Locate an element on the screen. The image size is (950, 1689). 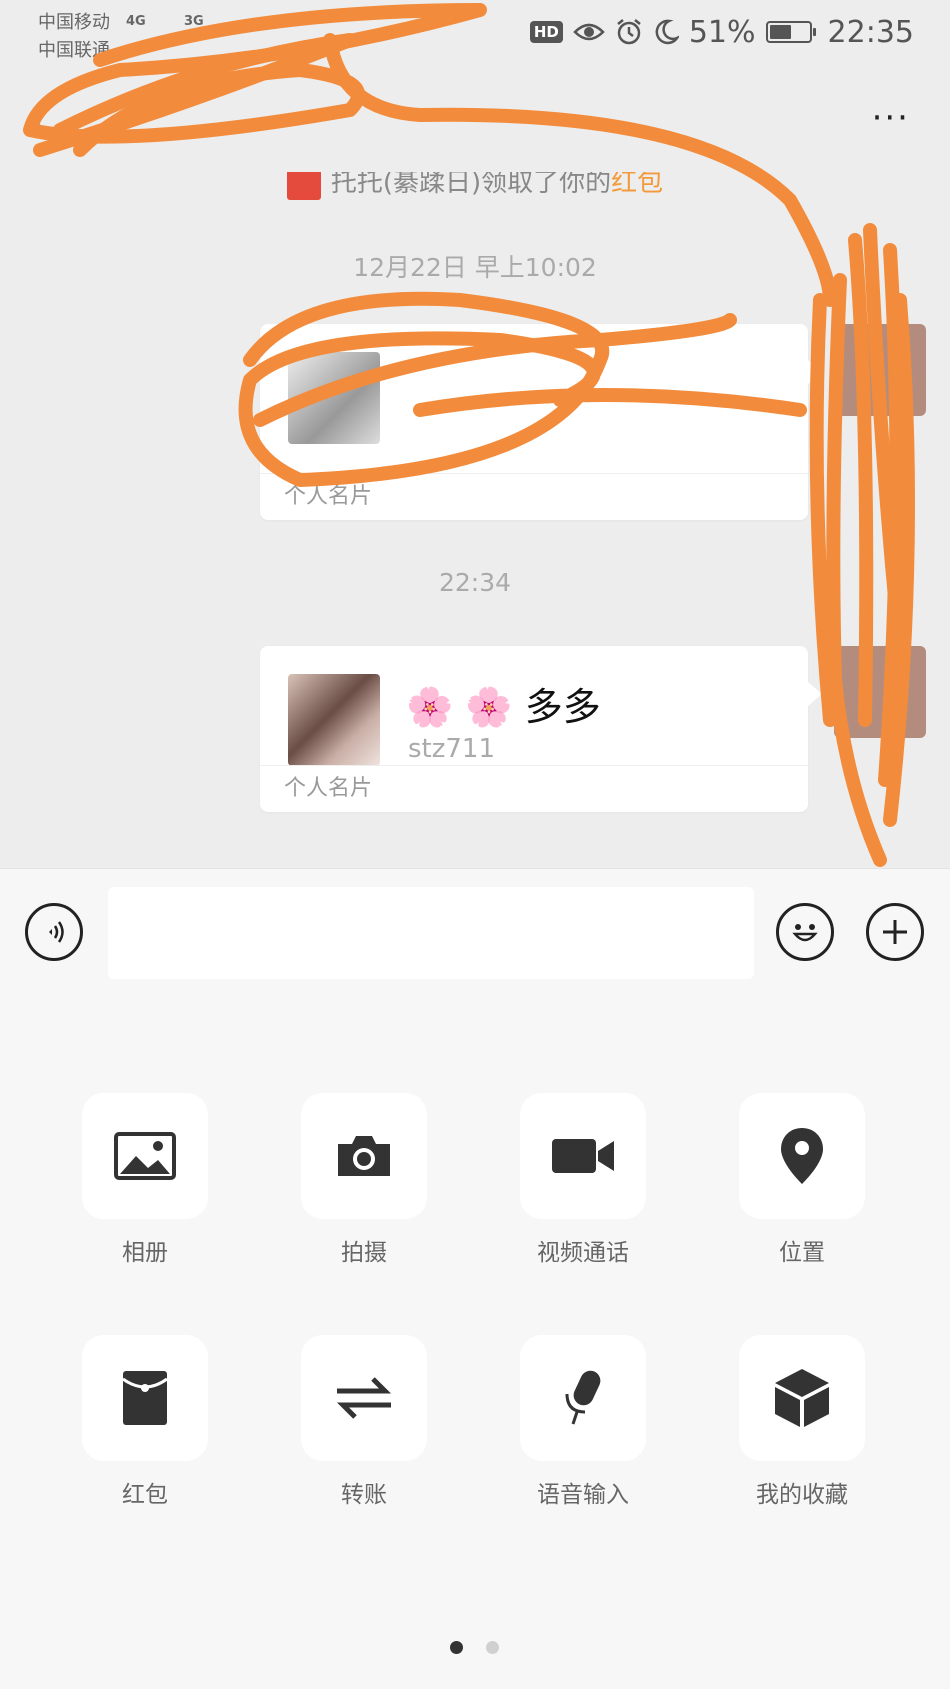
transfer-icon is located at coordinates (364, 1398).